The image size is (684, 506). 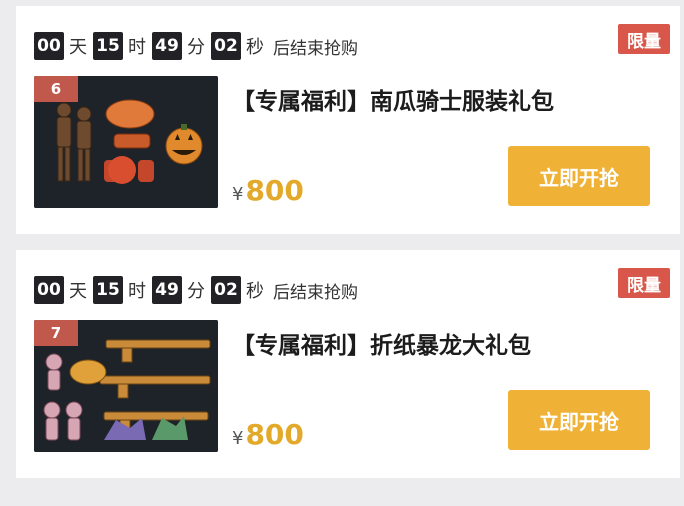 What do you see at coordinates (56, 333) in the screenshot?
I see `rank-badge: 7` at bounding box center [56, 333].